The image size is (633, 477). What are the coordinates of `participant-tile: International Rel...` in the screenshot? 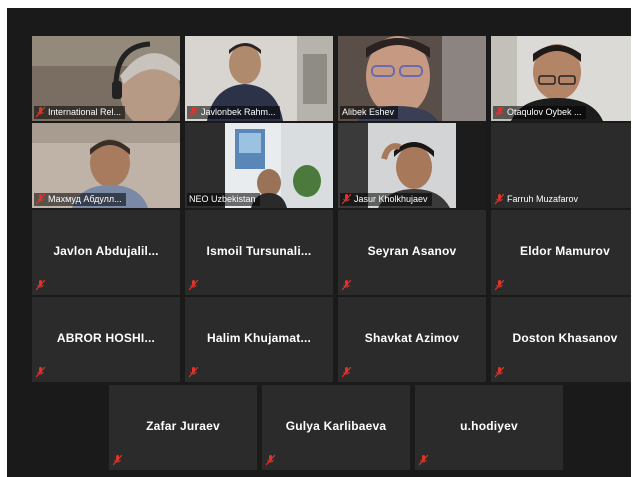 It's located at (106, 78).